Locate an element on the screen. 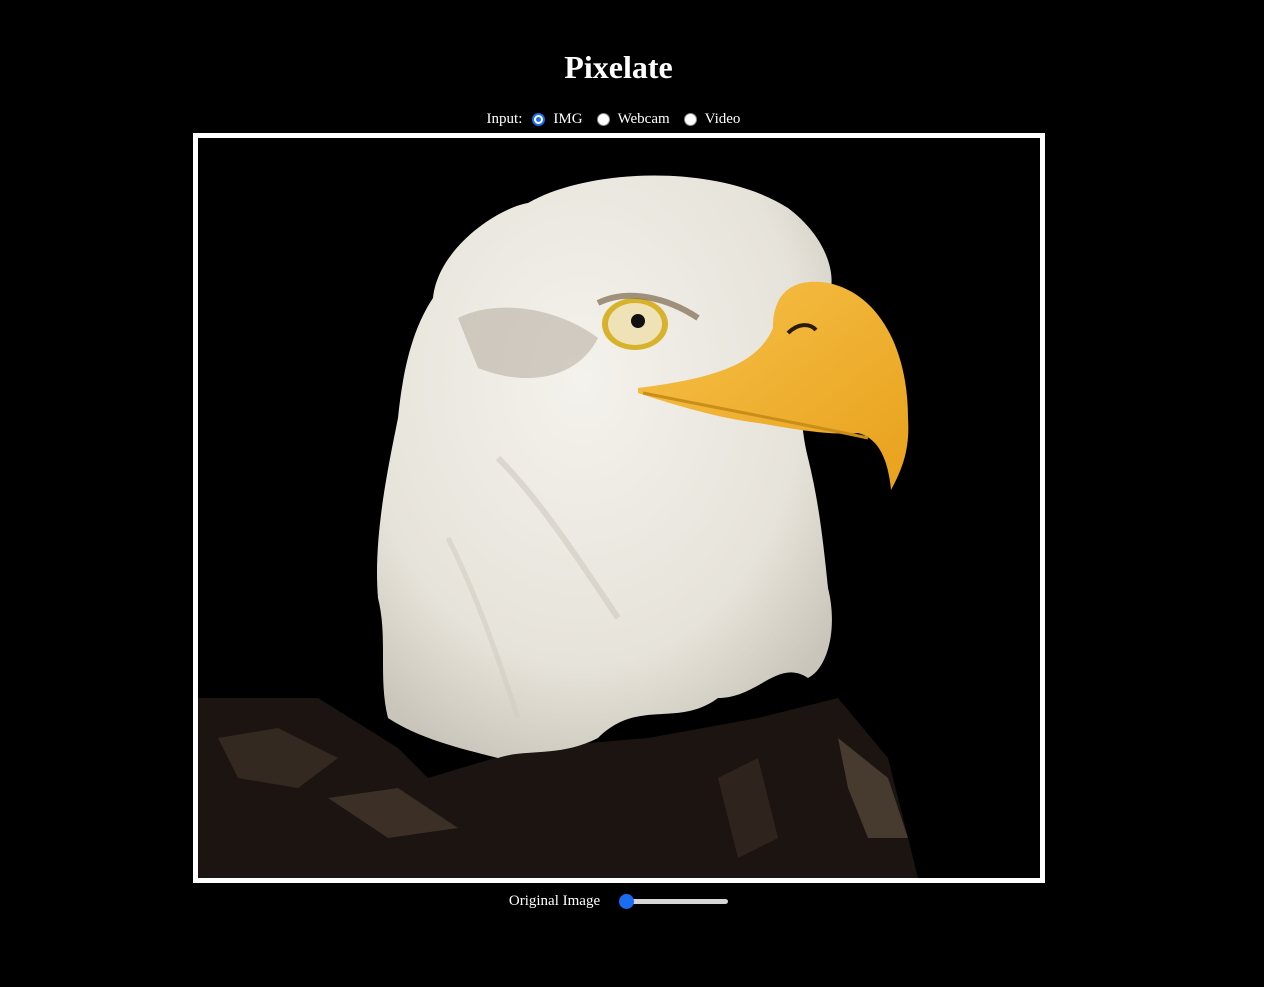  input-selector: Input: IMG Webcam Video is located at coordinates (618, 119).